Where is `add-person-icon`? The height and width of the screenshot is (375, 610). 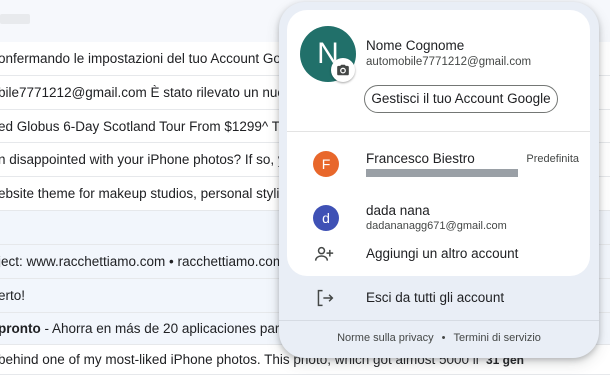 add-person-icon is located at coordinates (324, 253).